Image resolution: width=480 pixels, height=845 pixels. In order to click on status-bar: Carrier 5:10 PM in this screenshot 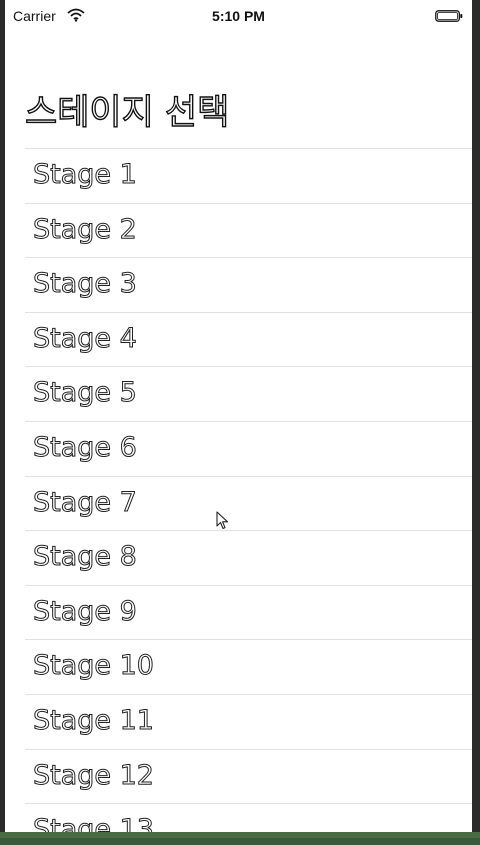, I will do `click(238, 17)`.